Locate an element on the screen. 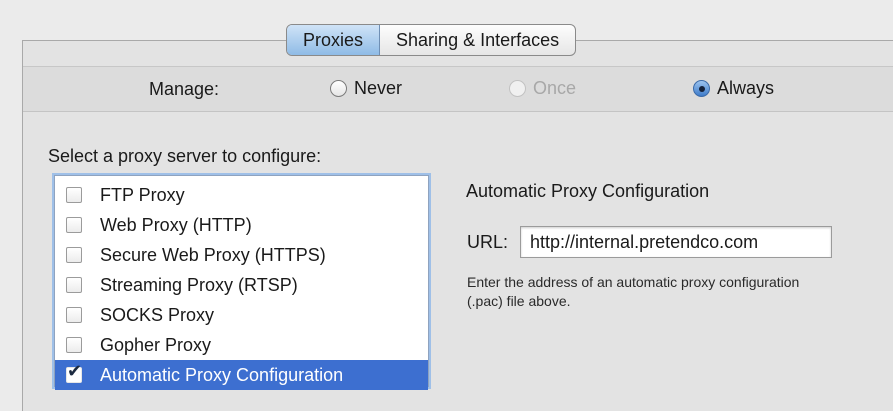  proxy-item-ftp: FTP Proxy is located at coordinates (241, 195).